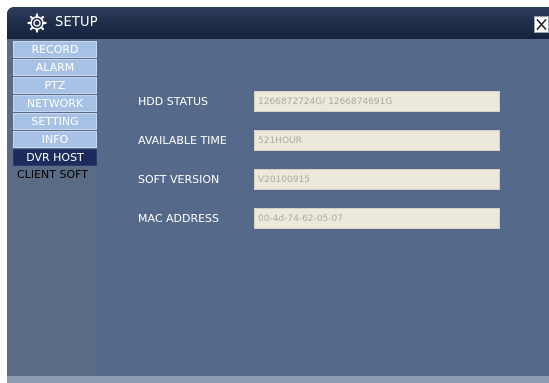 The image size is (549, 383). What do you see at coordinates (55, 157) in the screenshot?
I see `sidebar-item-dvr-host: DVR HOST` at bounding box center [55, 157].